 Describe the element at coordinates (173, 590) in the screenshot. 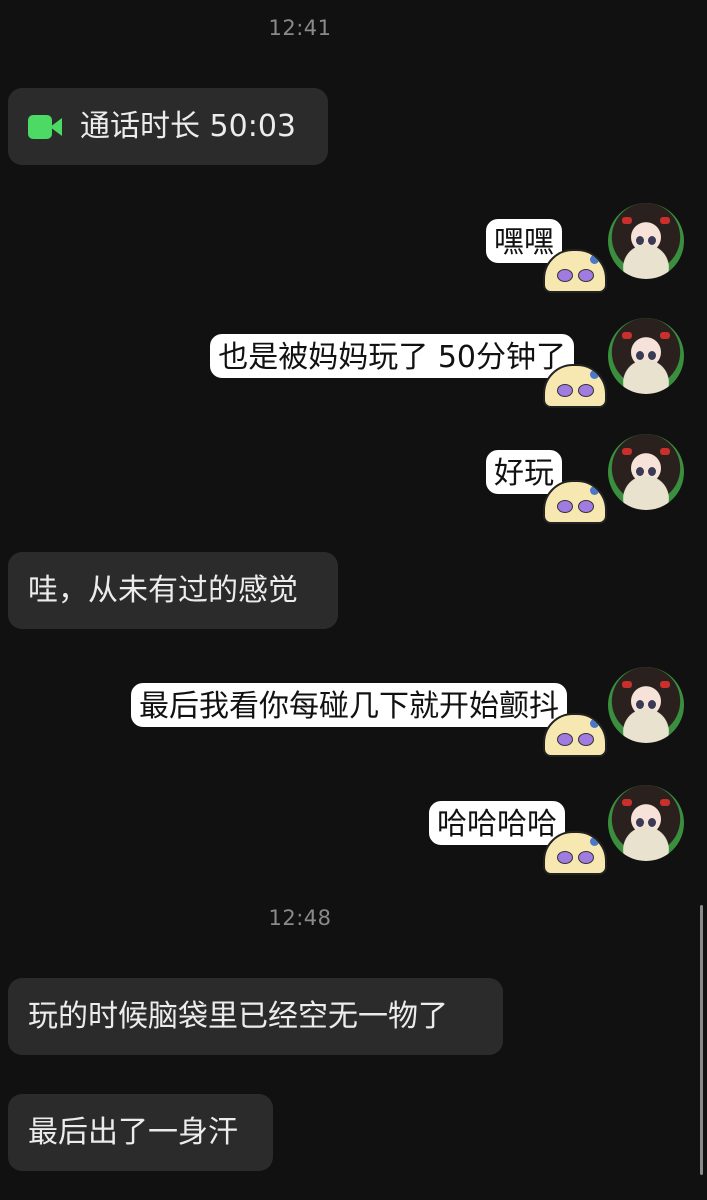

I see `incoming-message-bubble: 哇，从未有过的感觉` at that location.